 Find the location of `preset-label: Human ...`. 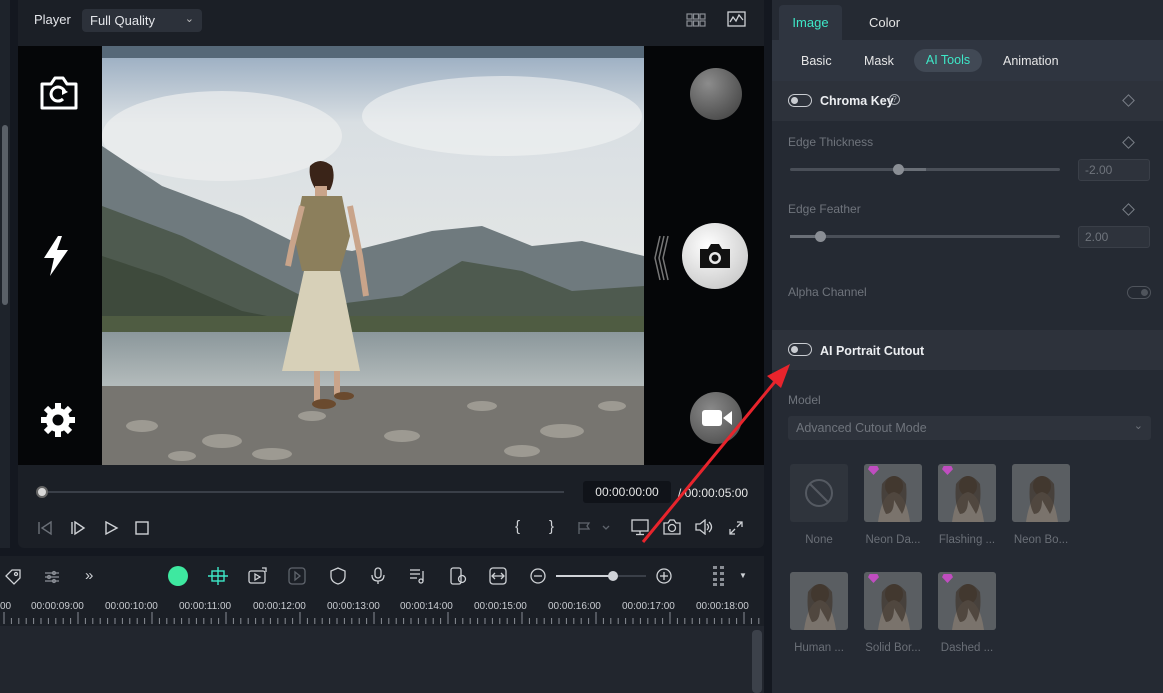

preset-label: Human ... is located at coordinates (819, 648).